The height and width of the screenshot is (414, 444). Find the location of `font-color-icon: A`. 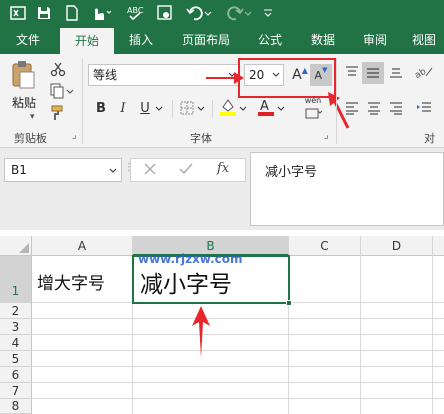

font-color-icon: A is located at coordinates (266, 107).